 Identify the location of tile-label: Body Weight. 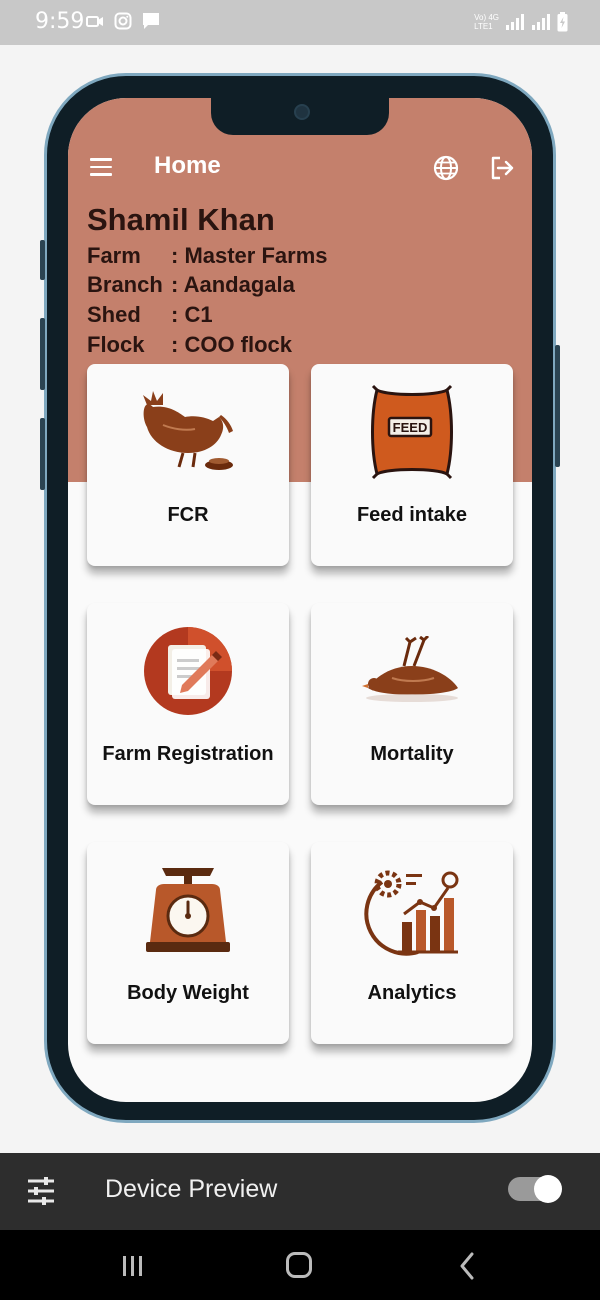
(188, 993).